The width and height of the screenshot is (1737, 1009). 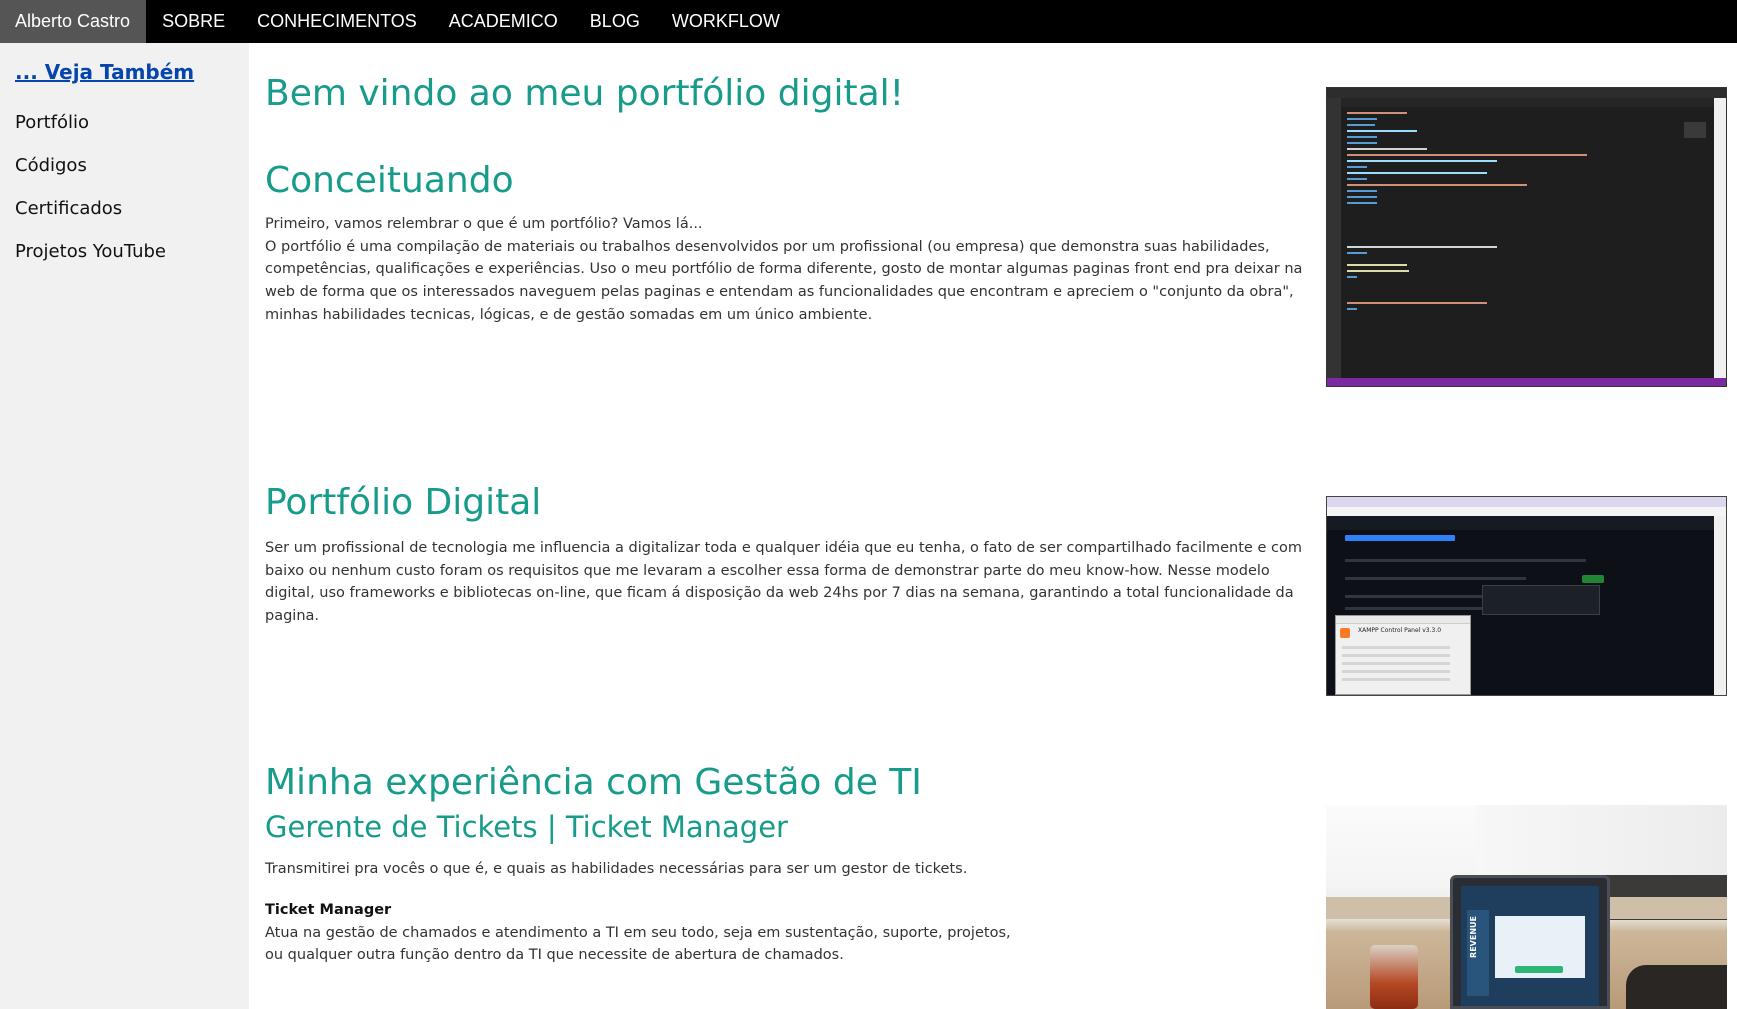 I want to click on laptop-screen-word: REVENUE, so click(x=1473, y=937).